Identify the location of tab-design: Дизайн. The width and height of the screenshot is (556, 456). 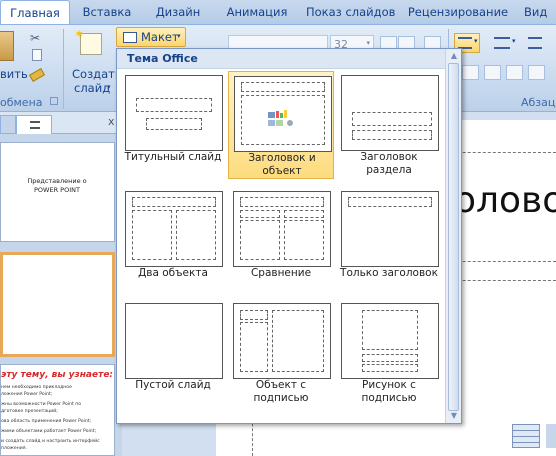
(178, 12).